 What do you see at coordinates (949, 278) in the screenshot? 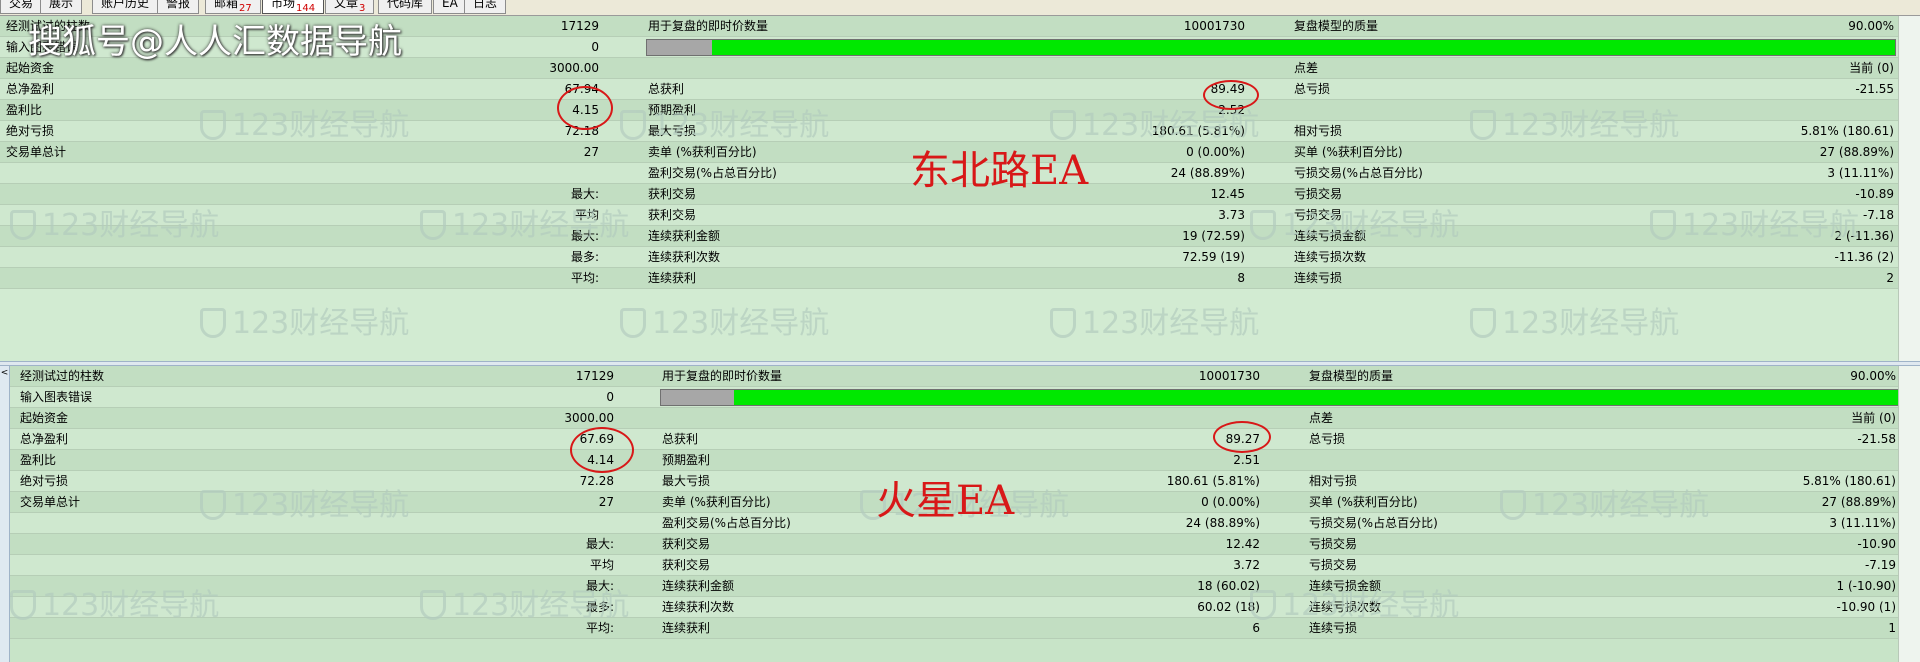
I see `report-row: 平均: 连续获利 8 连续亏损 2` at bounding box center [949, 278].